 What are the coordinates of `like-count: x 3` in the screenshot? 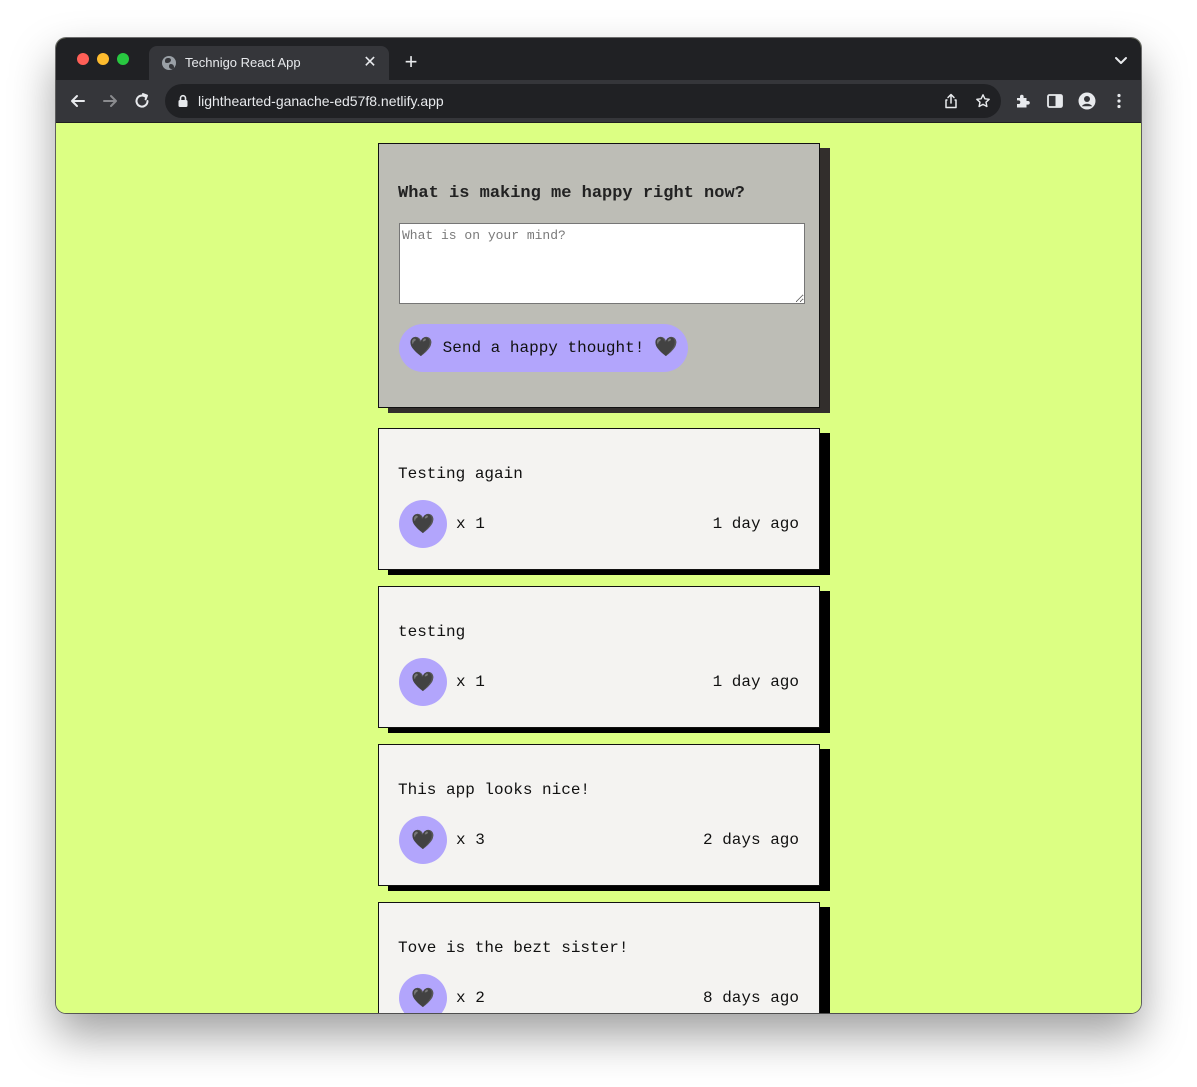 It's located at (470, 840).